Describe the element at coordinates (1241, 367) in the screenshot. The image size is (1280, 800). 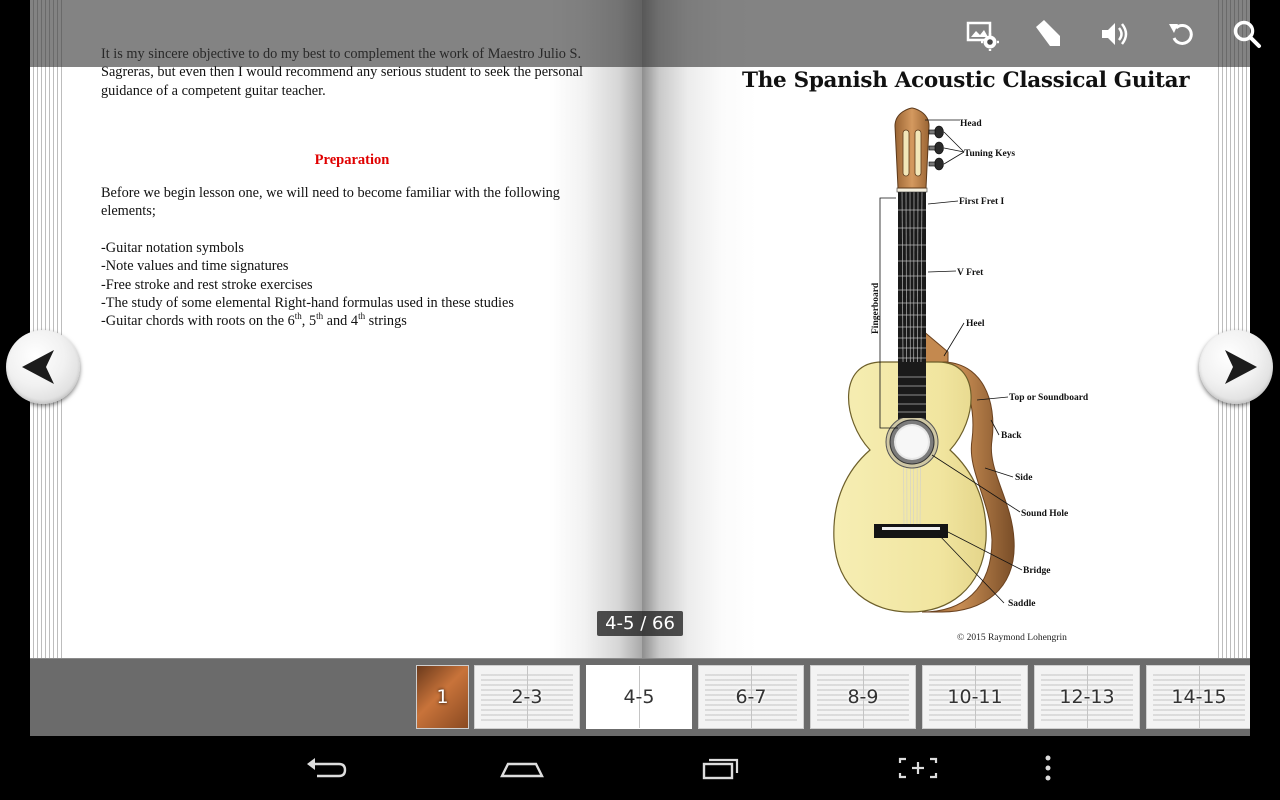
I see `chevron-right-icon` at that location.